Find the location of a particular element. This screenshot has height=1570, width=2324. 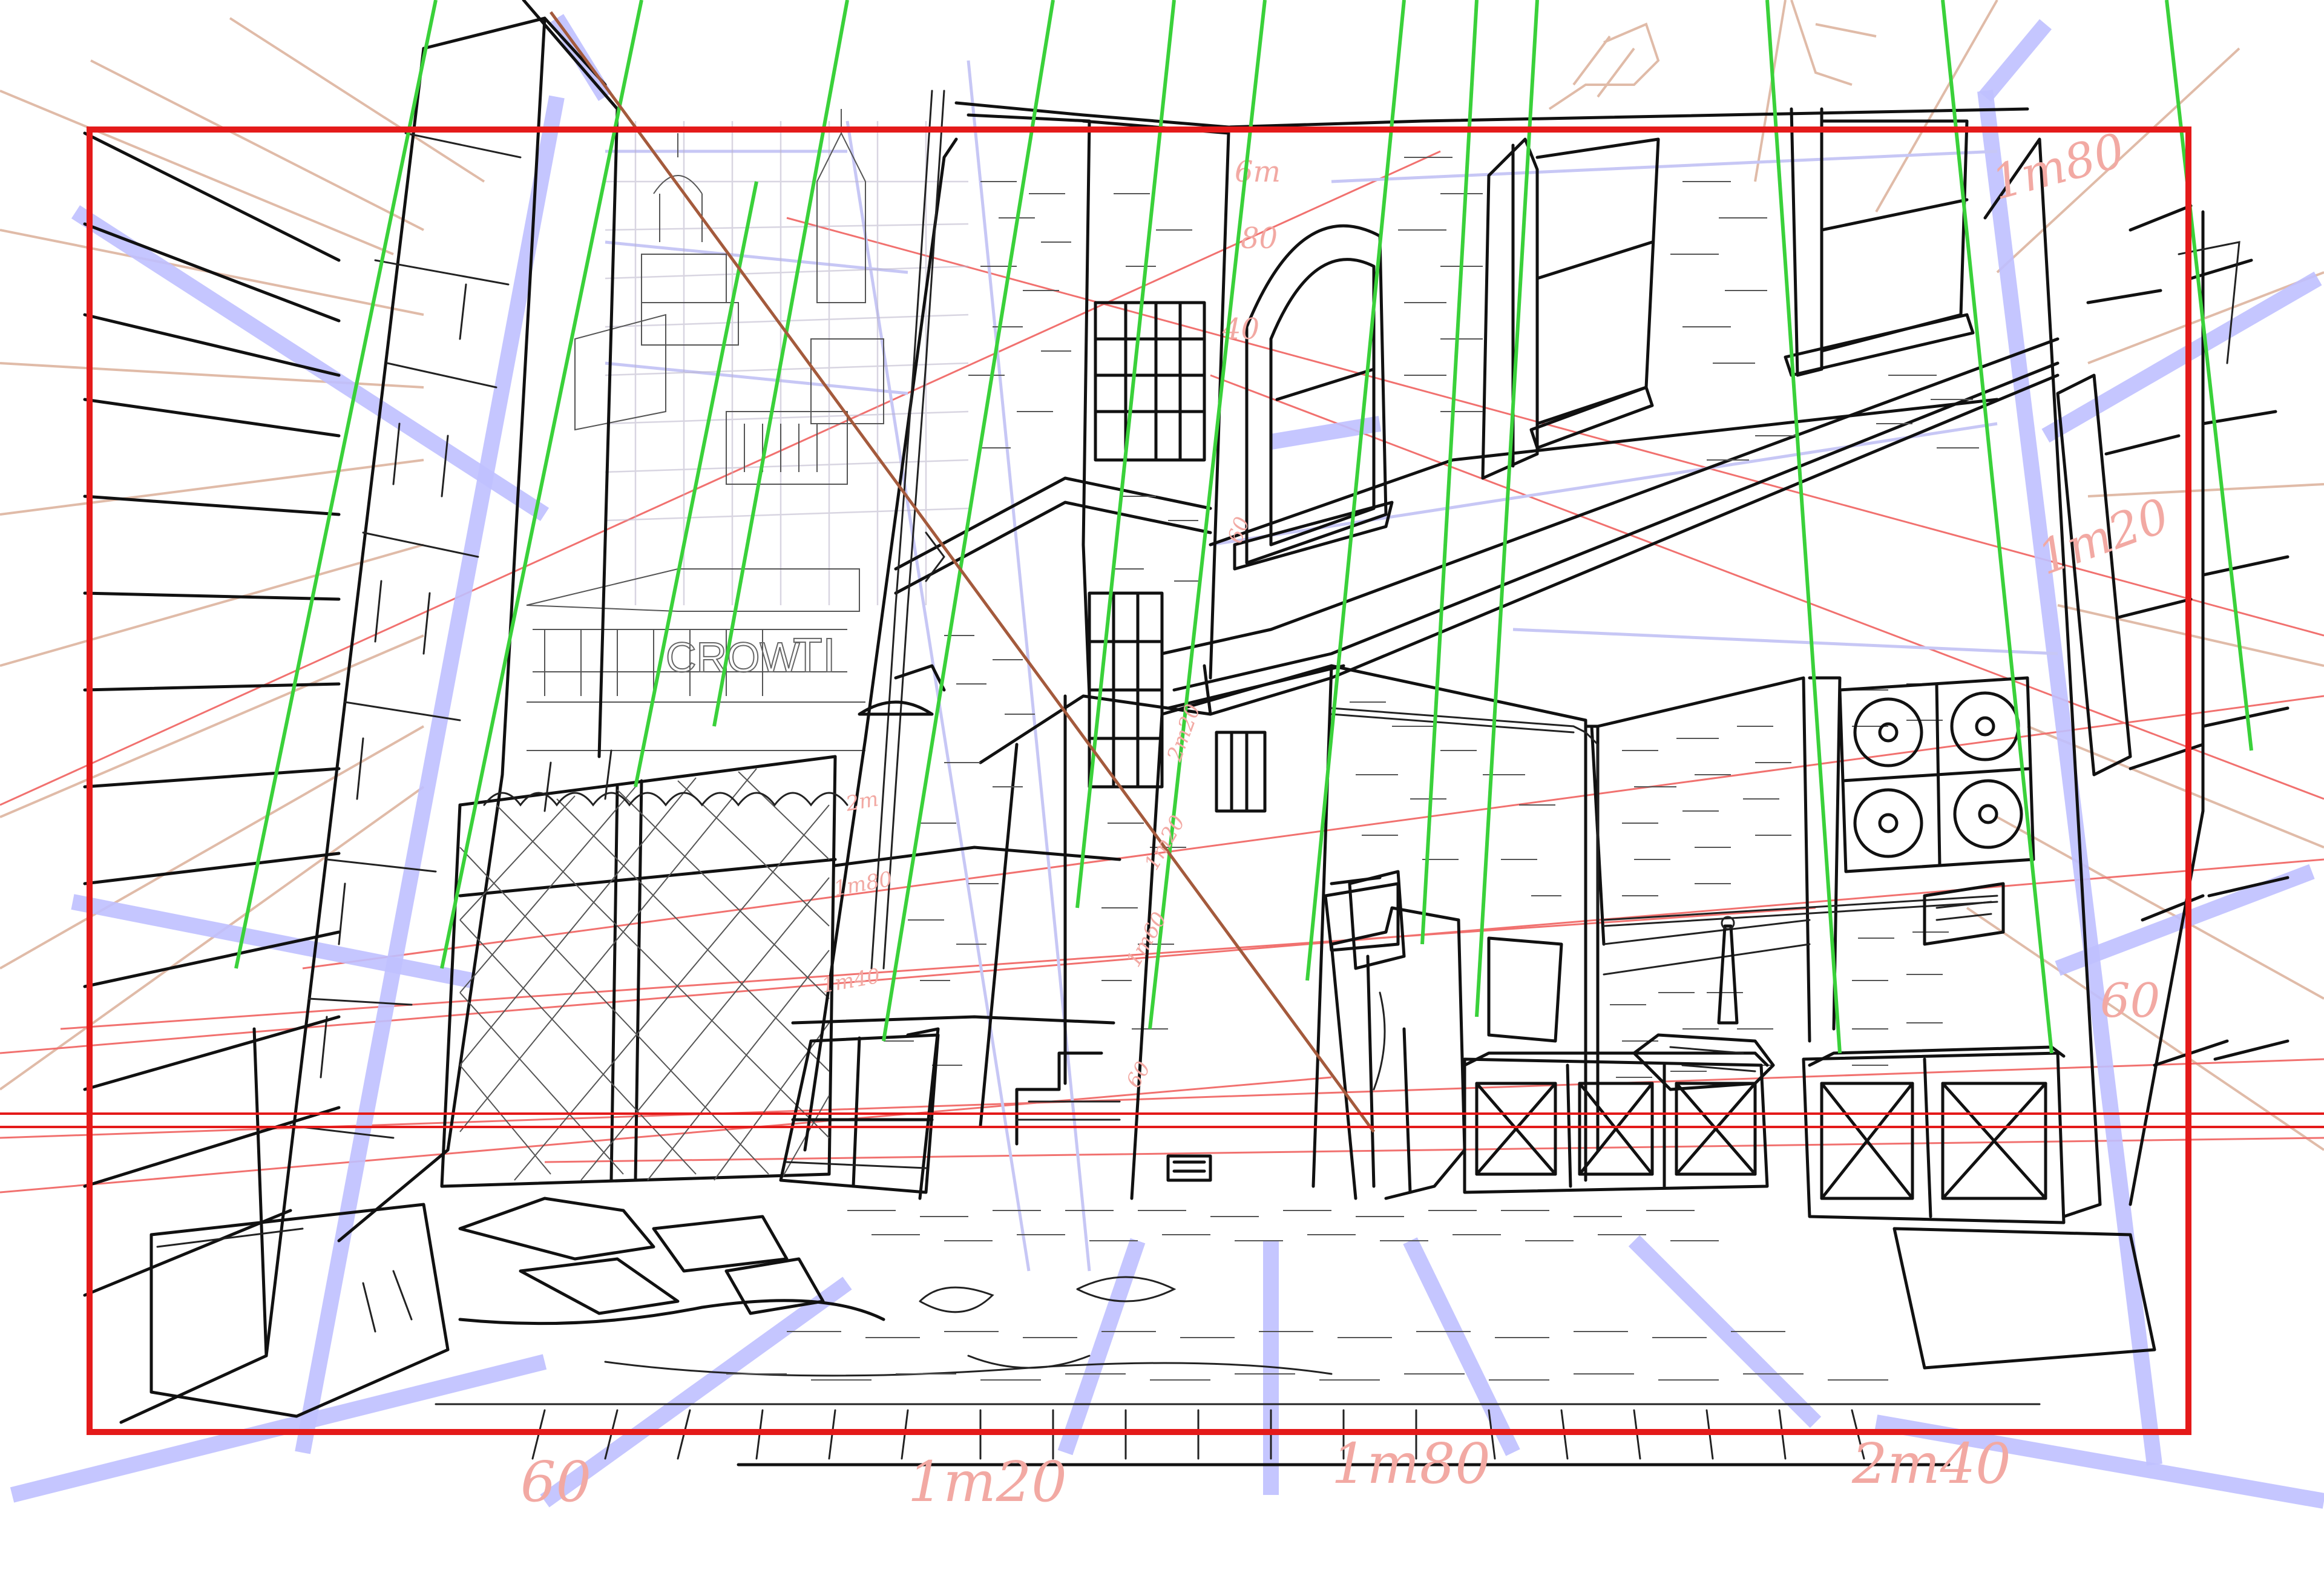

svg-text: CROW is located at coordinates (733, 657).